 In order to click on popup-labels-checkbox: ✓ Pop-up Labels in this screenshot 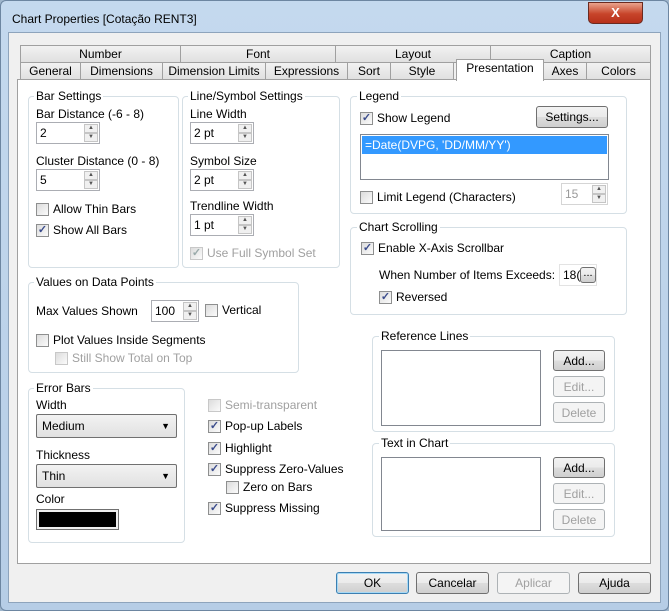, I will do `click(255, 426)`.